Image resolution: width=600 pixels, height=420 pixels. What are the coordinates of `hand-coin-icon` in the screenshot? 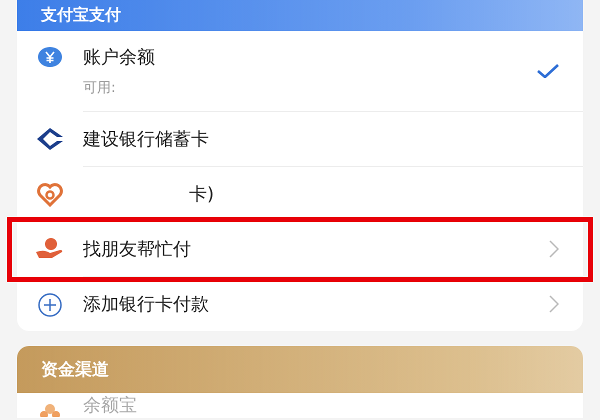 It's located at (50, 248).